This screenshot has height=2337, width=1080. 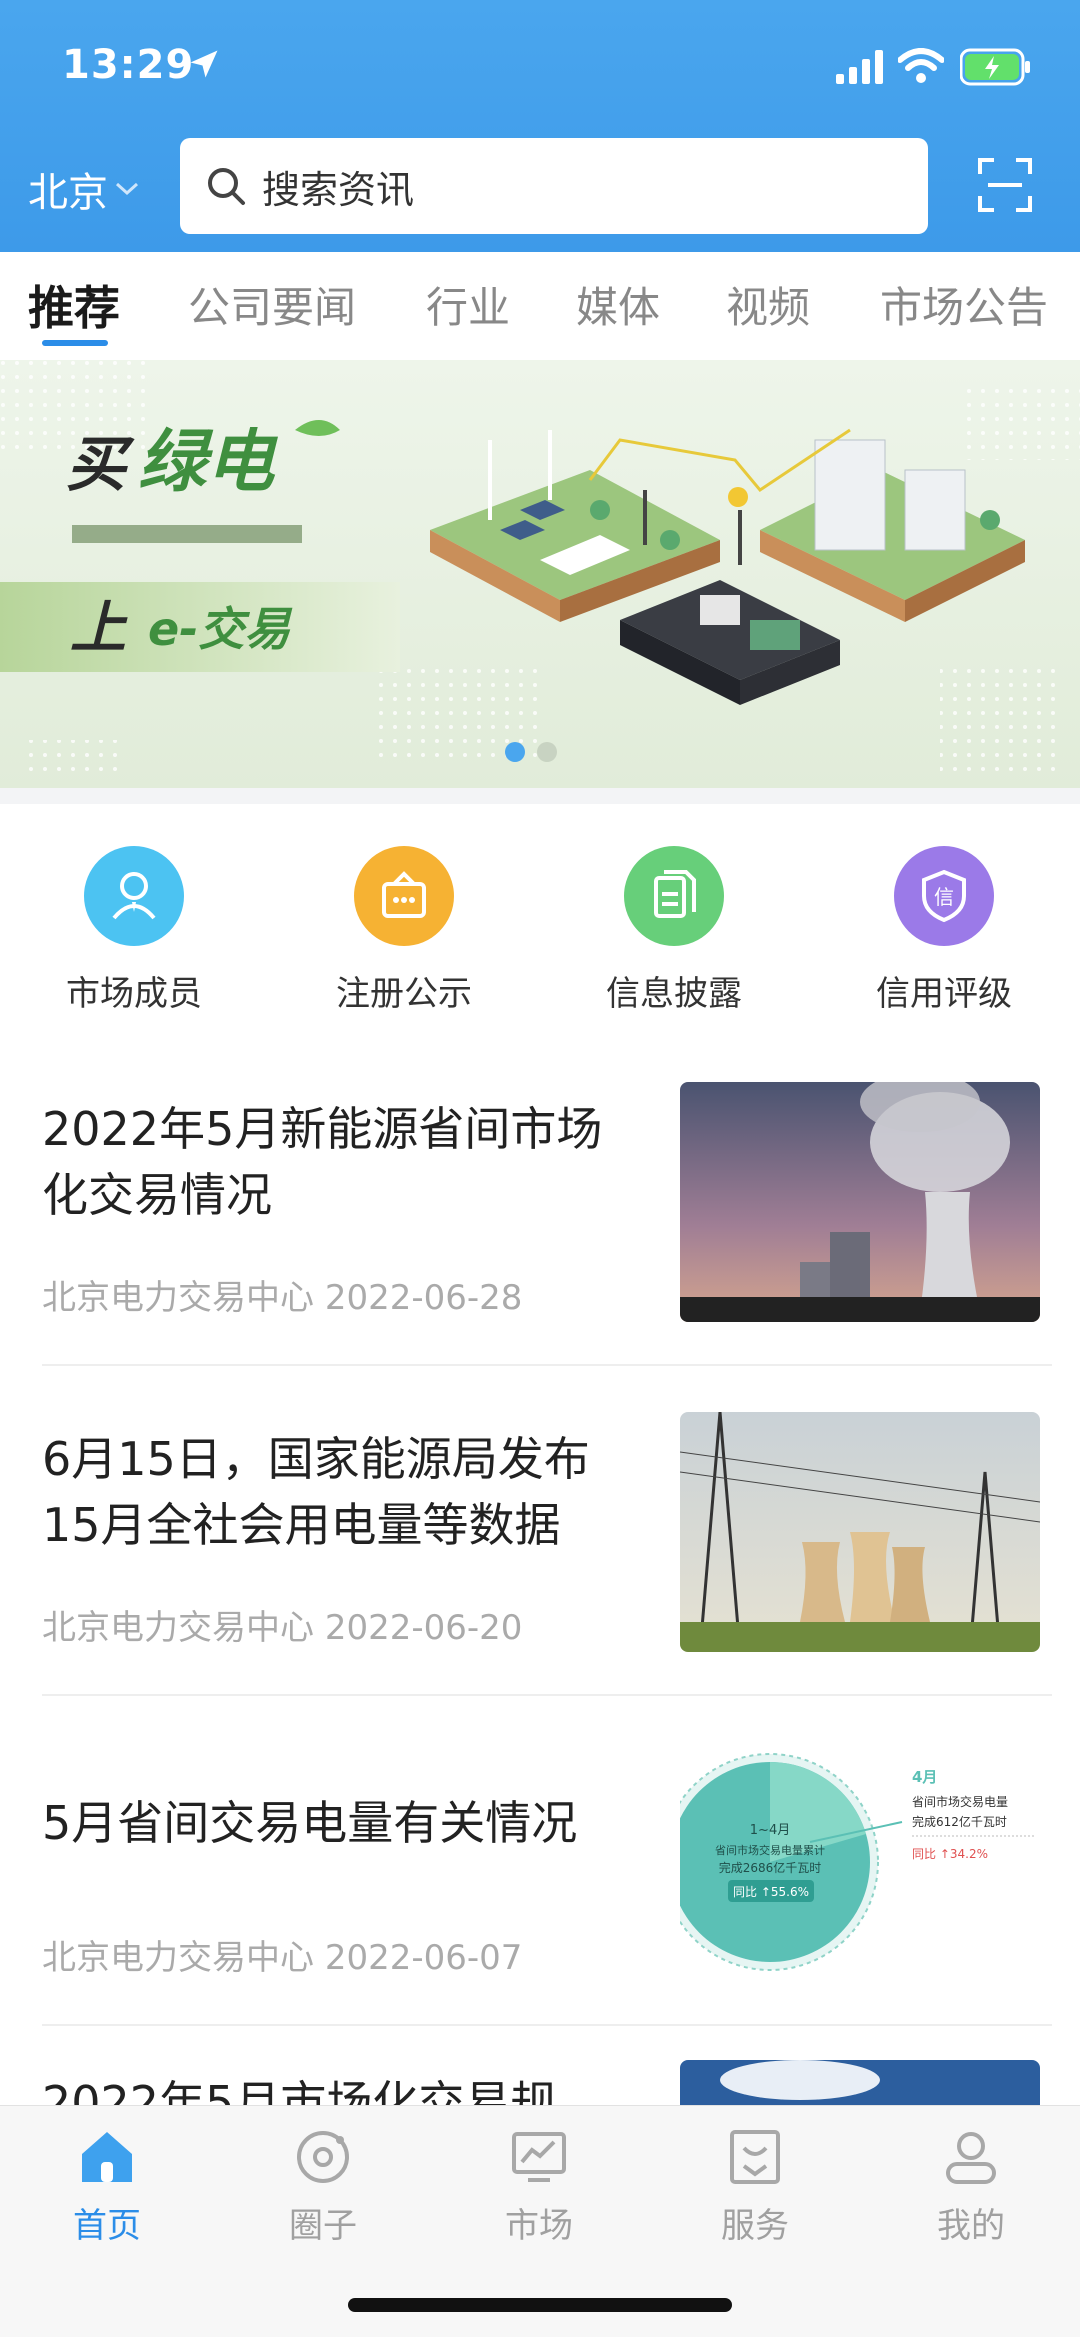 I want to click on signal-icon, so click(x=859, y=67).